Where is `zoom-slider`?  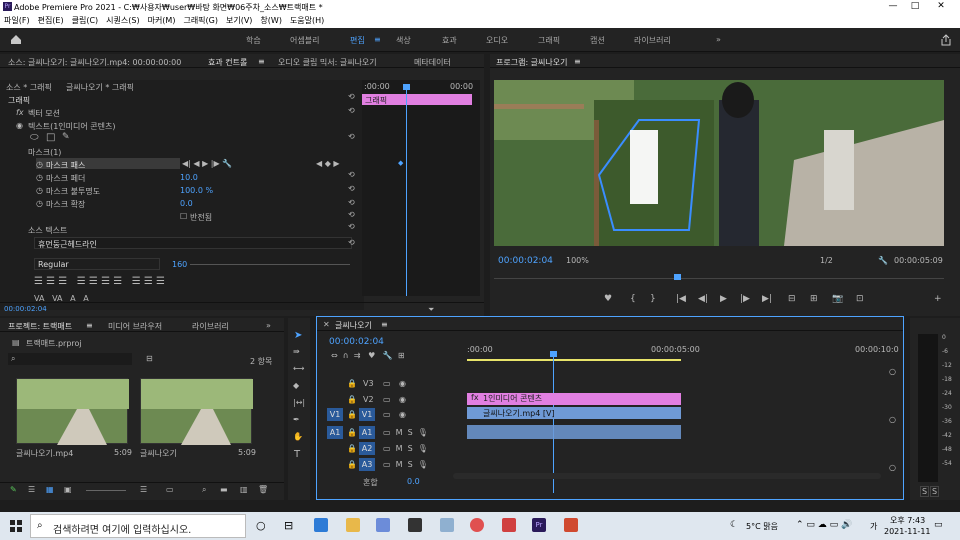 zoom-slider is located at coordinates (106, 490).